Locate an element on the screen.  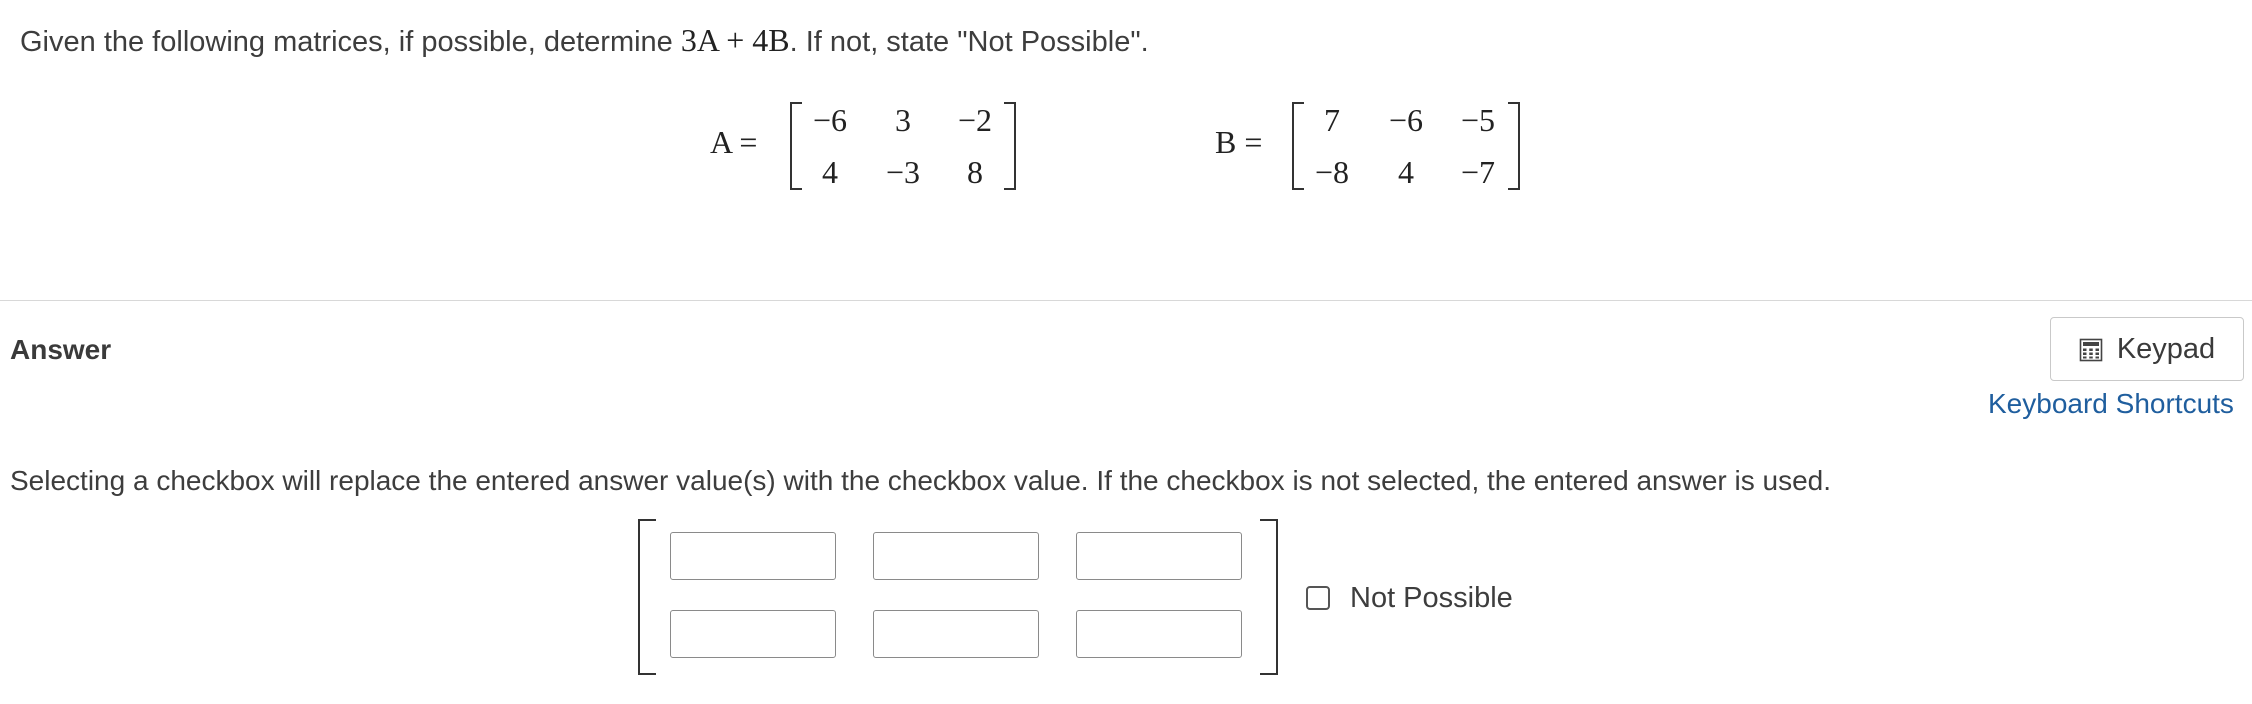
calculator-icon is located at coordinates (2091, 349).